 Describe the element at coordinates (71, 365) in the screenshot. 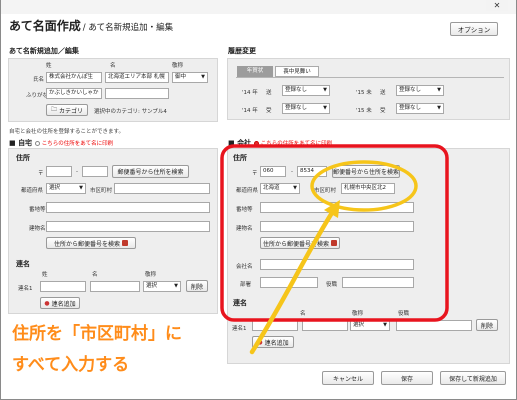

I see `annotation-line2: すべて入力する` at that location.